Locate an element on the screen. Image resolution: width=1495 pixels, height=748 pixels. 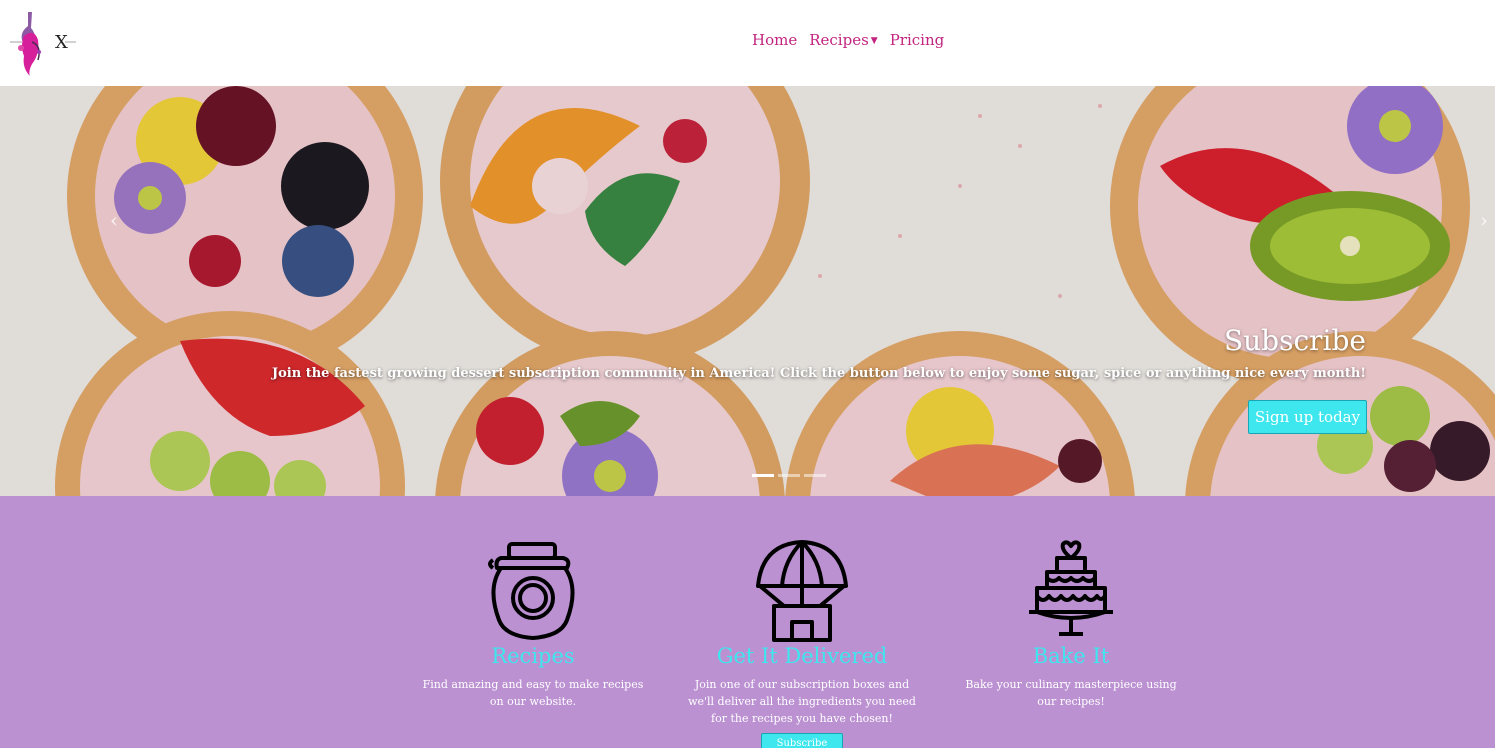
nav-pricing-link: Pricing is located at coordinates (917, 40).